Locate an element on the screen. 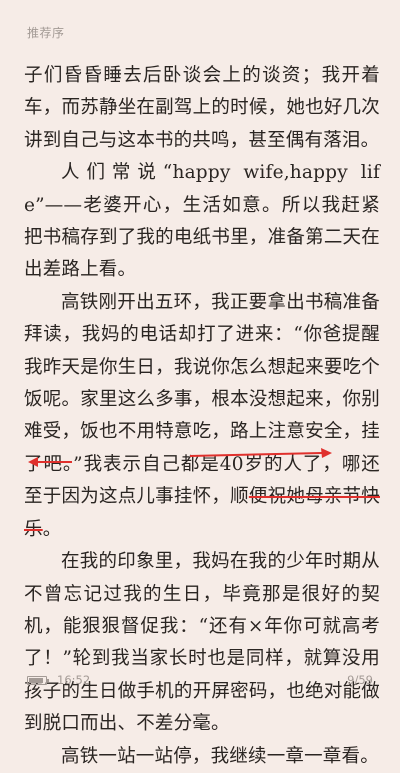 The image size is (400, 773). battery-level is located at coordinates (36, 680).